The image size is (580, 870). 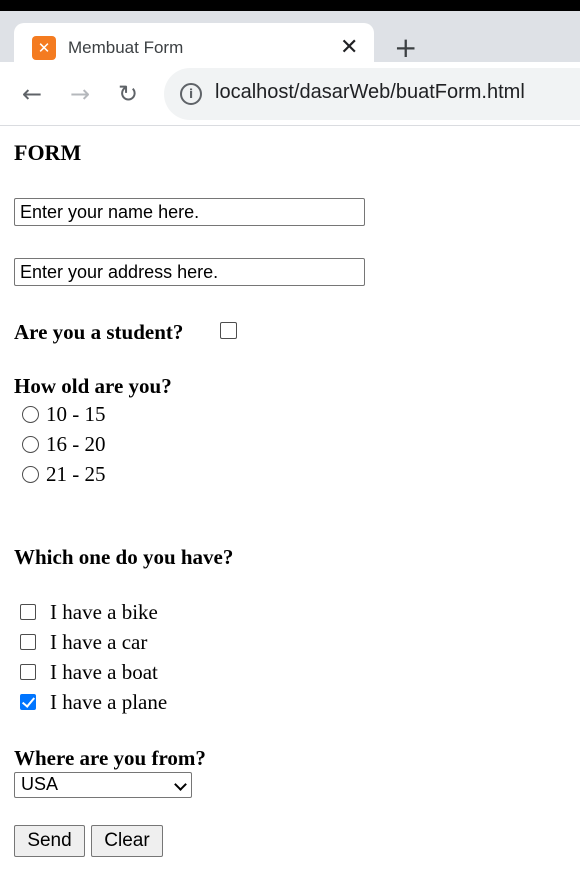 I want to click on window-top-edge, so click(x=290, y=5).